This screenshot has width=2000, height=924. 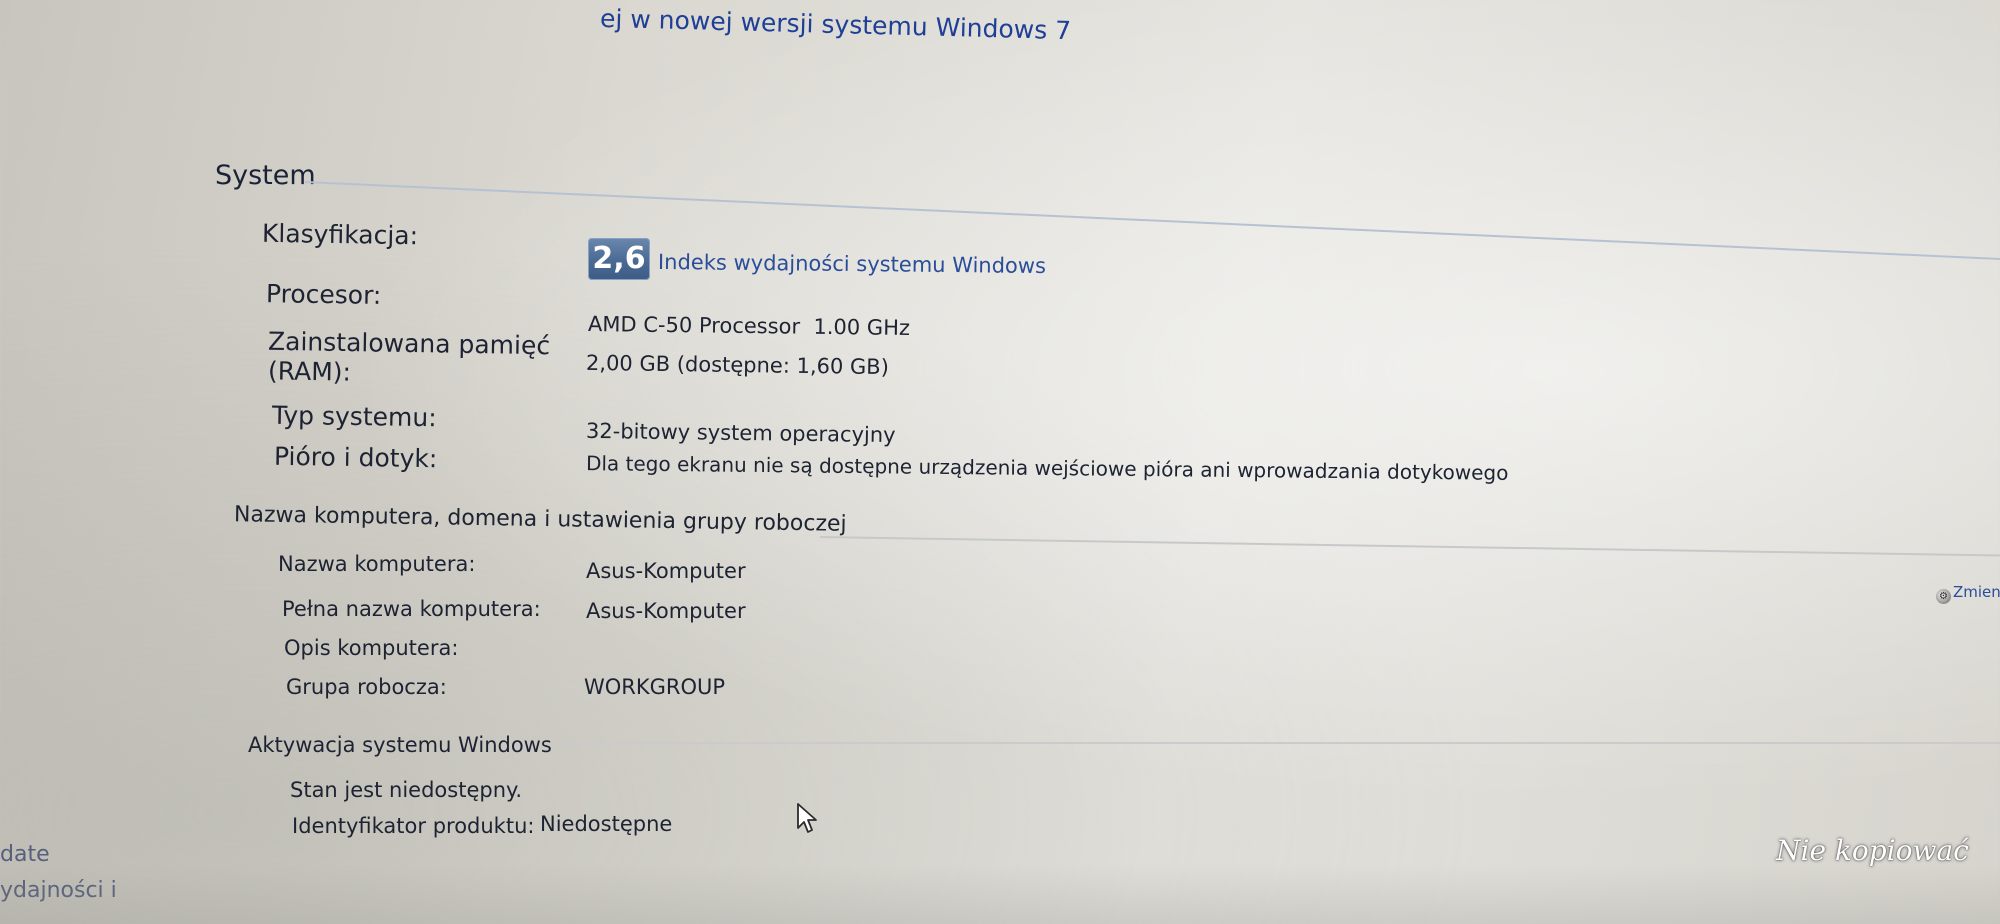 What do you see at coordinates (666, 611) in the screenshot?
I see `full-name-value: Asus-Komputer` at bounding box center [666, 611].